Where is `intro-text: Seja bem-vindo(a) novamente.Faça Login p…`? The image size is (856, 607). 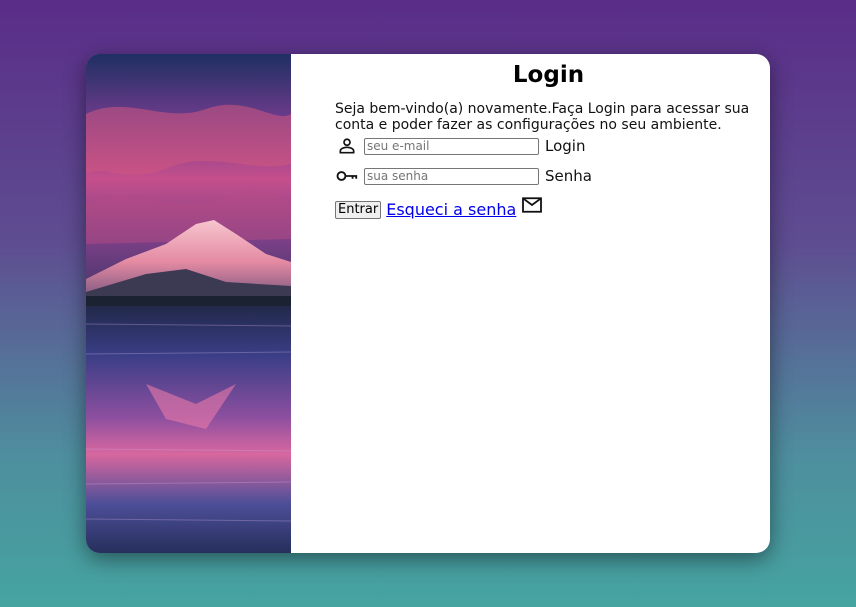 intro-text: Seja bem-vindo(a) novamente.Faça Login p… is located at coordinates (542, 117).